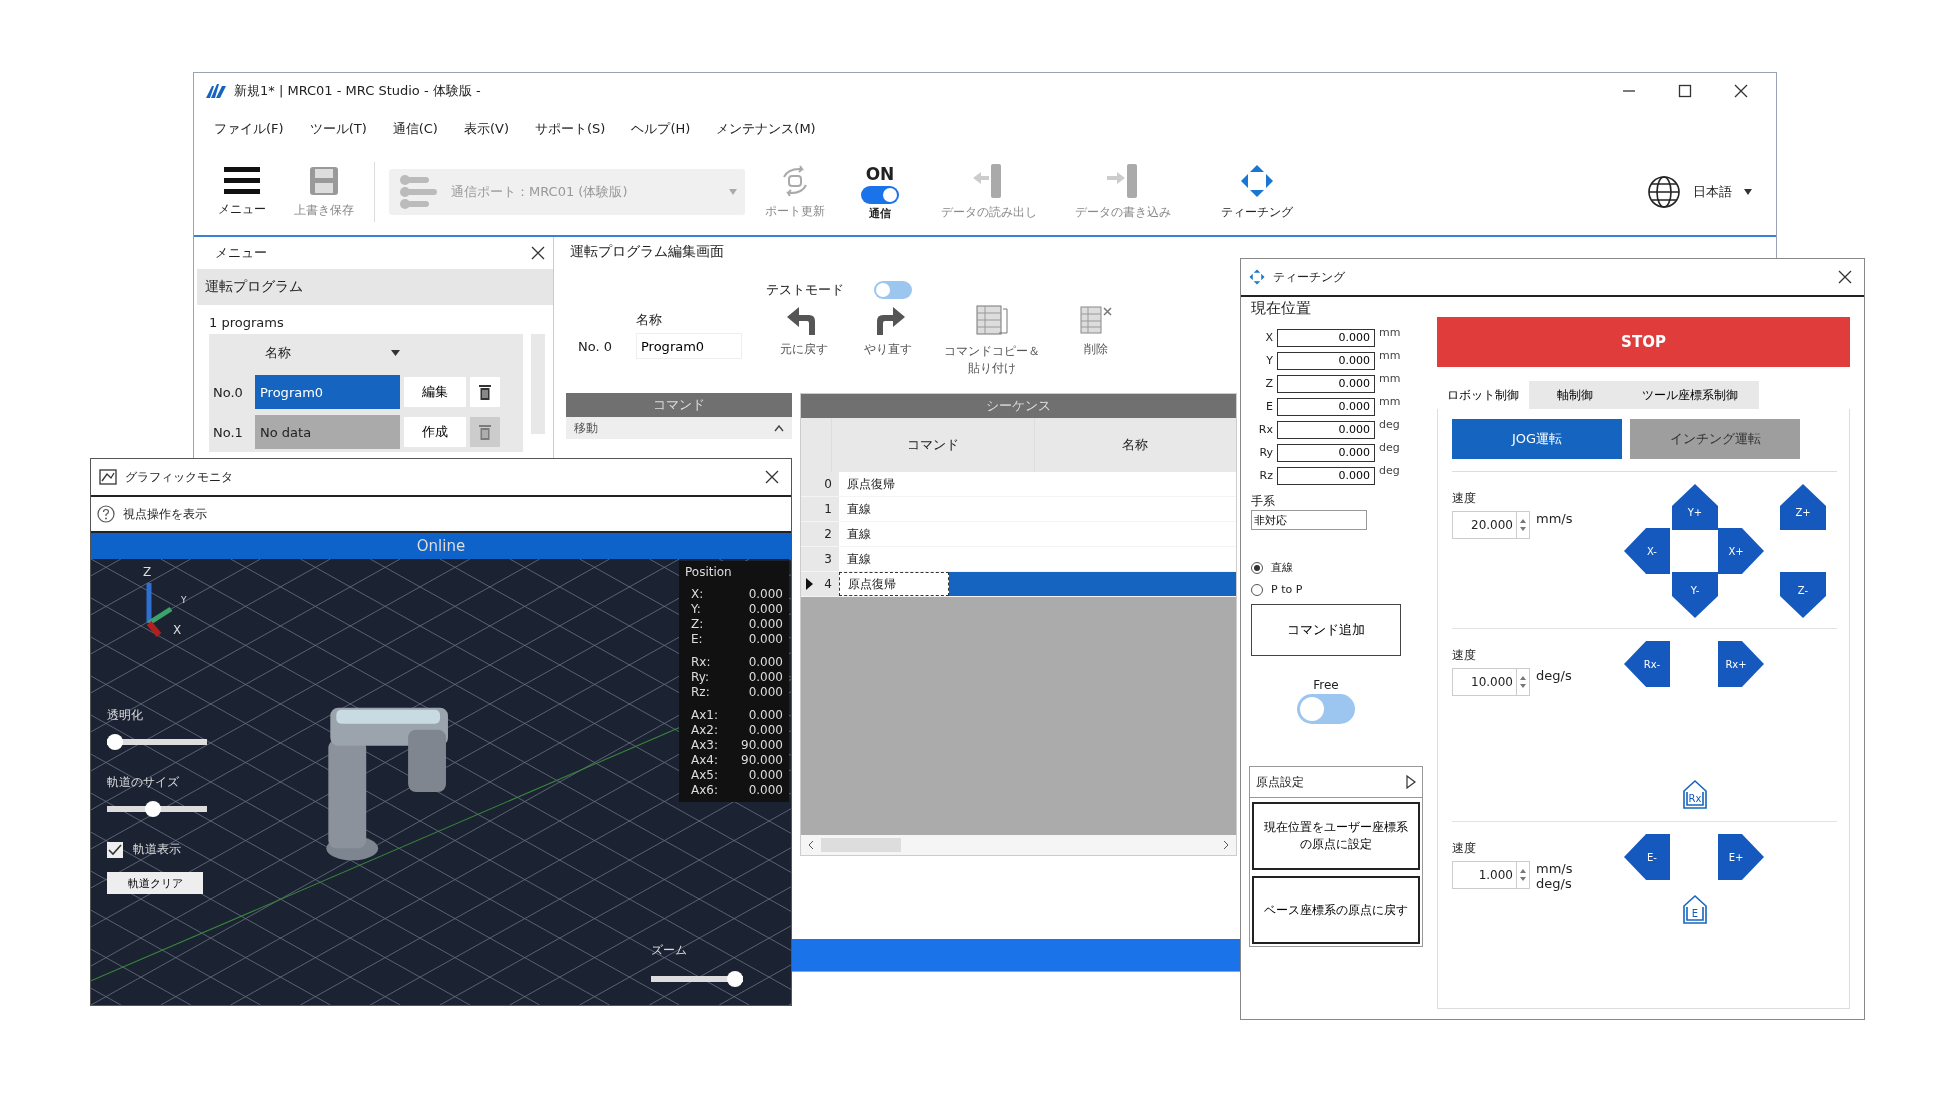  I want to click on menu-item: ツール(T), so click(338, 129).